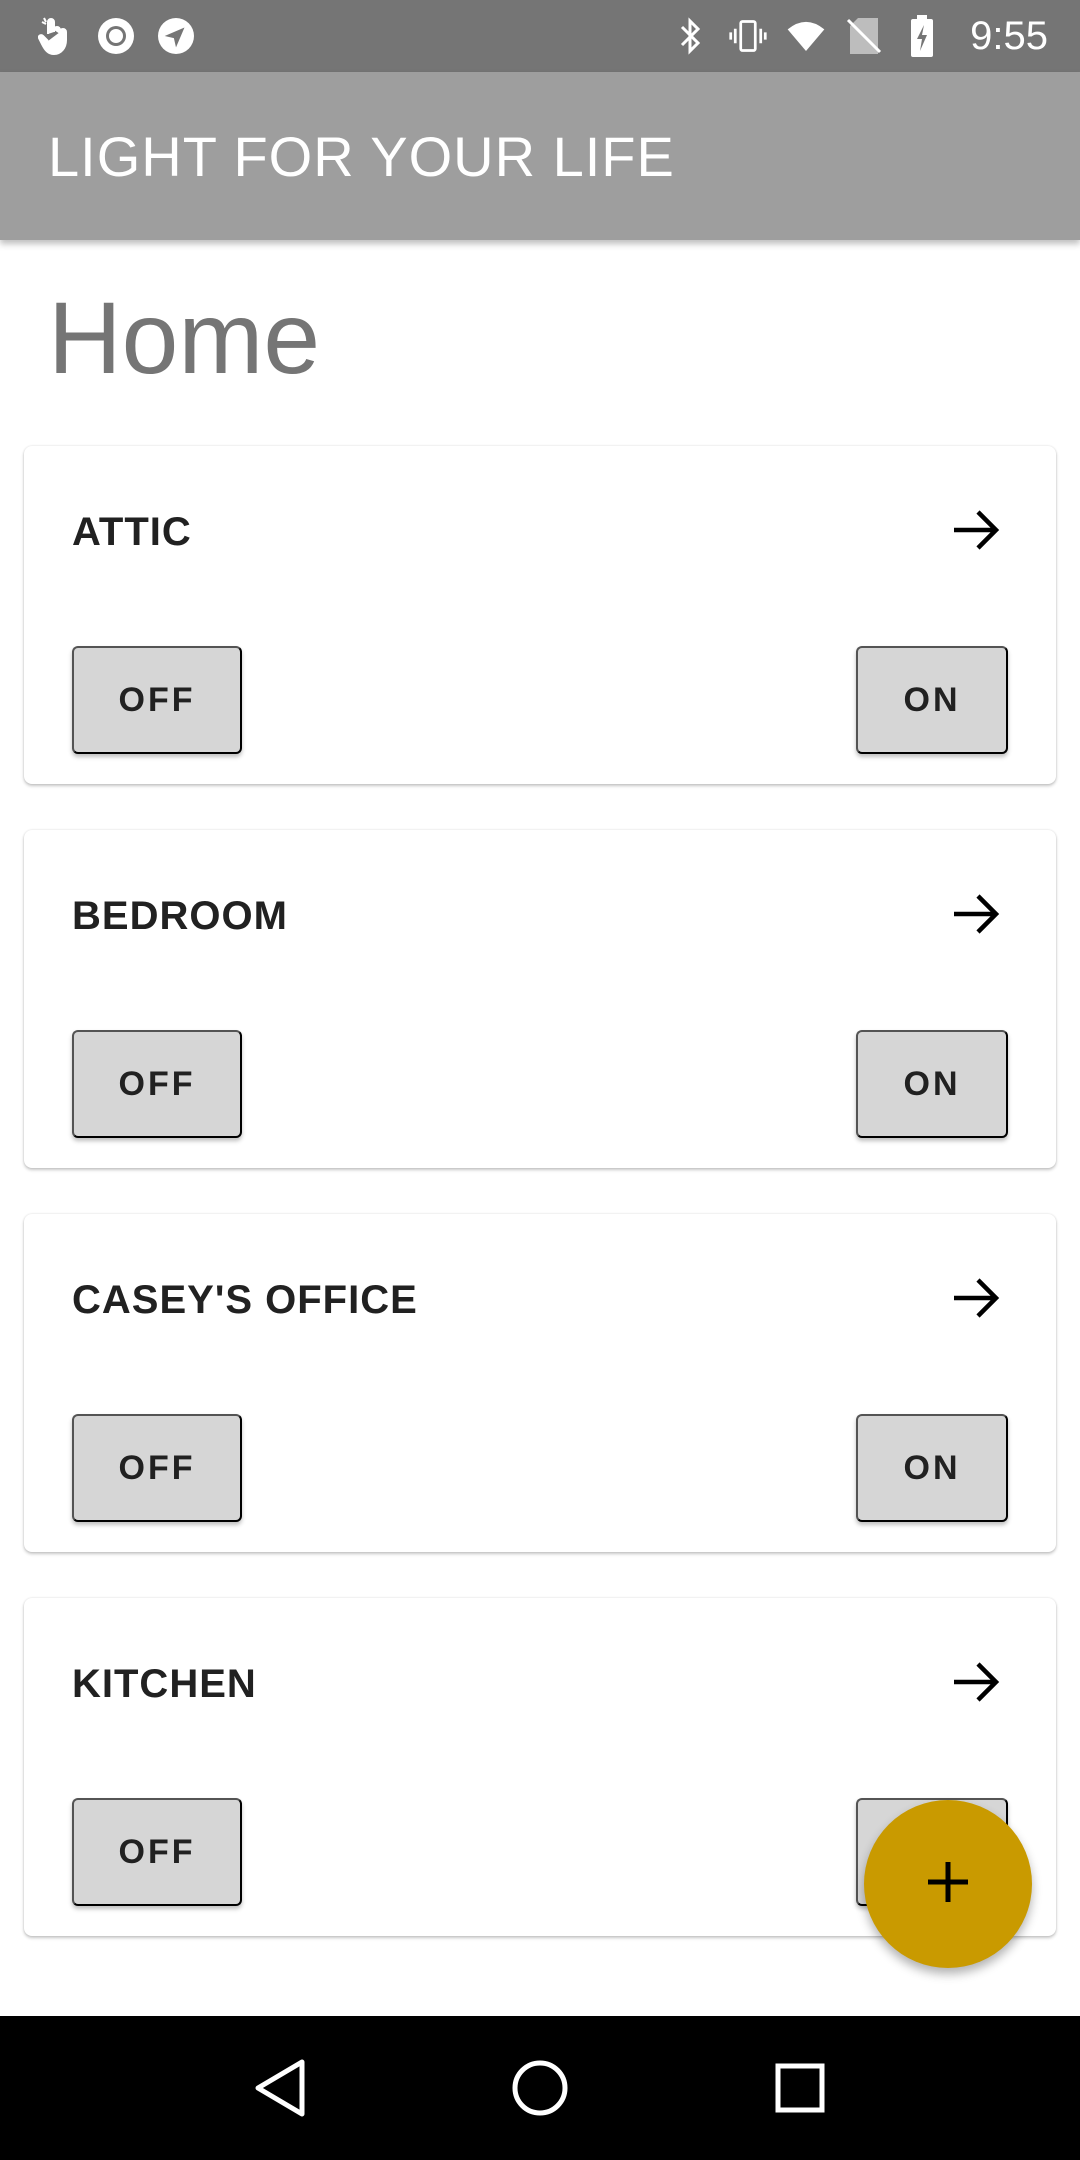 The width and height of the screenshot is (1080, 2160). Describe the element at coordinates (690, 36) in the screenshot. I see `bluetooth-icon` at that location.